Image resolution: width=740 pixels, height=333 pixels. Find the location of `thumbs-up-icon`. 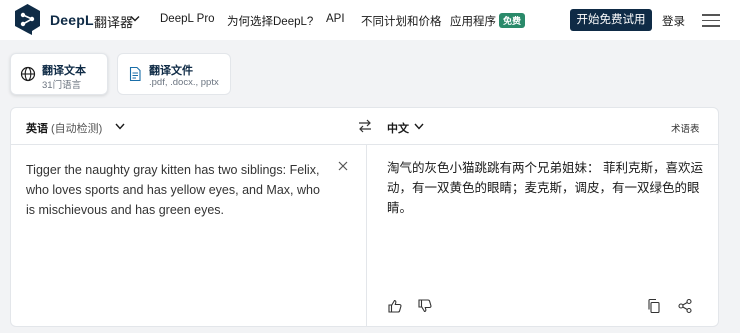

thumbs-up-icon is located at coordinates (395, 306).